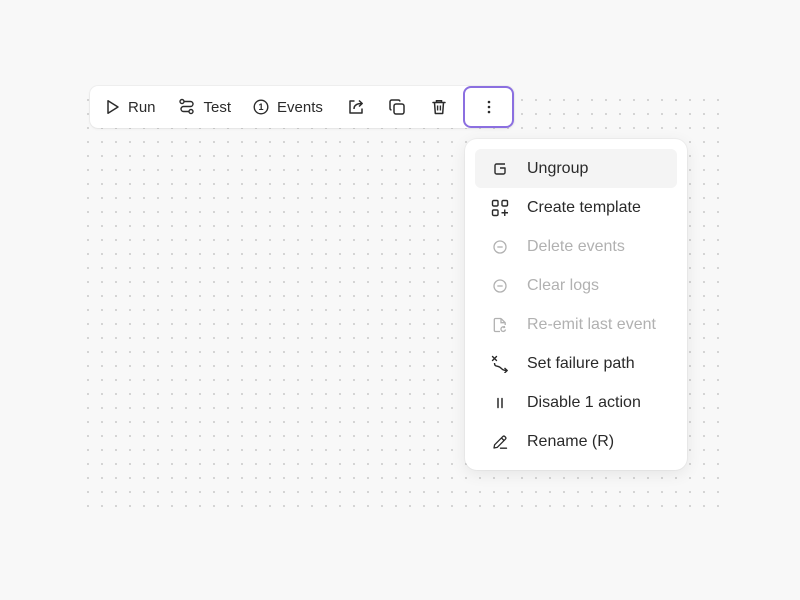  I want to click on file-replay-icon, so click(500, 325).